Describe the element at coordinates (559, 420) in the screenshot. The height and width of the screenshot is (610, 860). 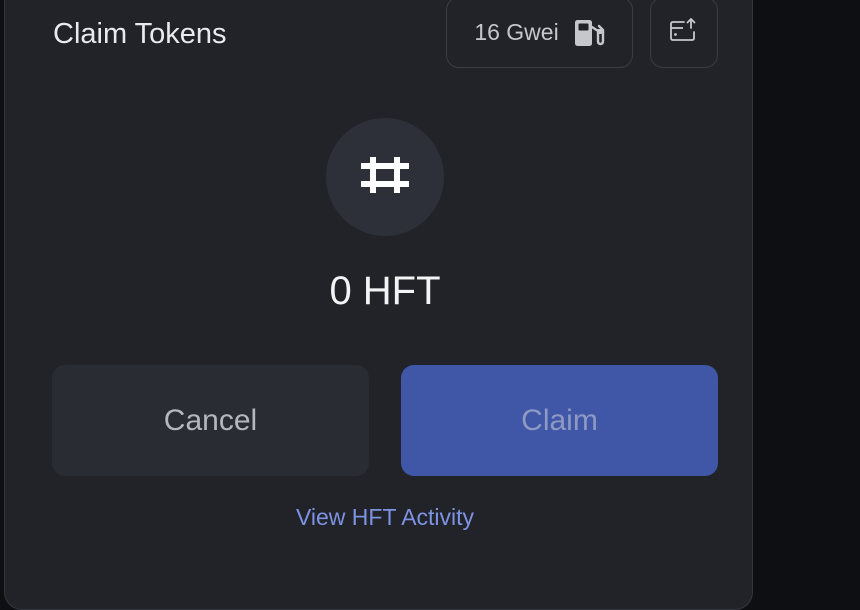
I see `claim-button: Claim` at that location.